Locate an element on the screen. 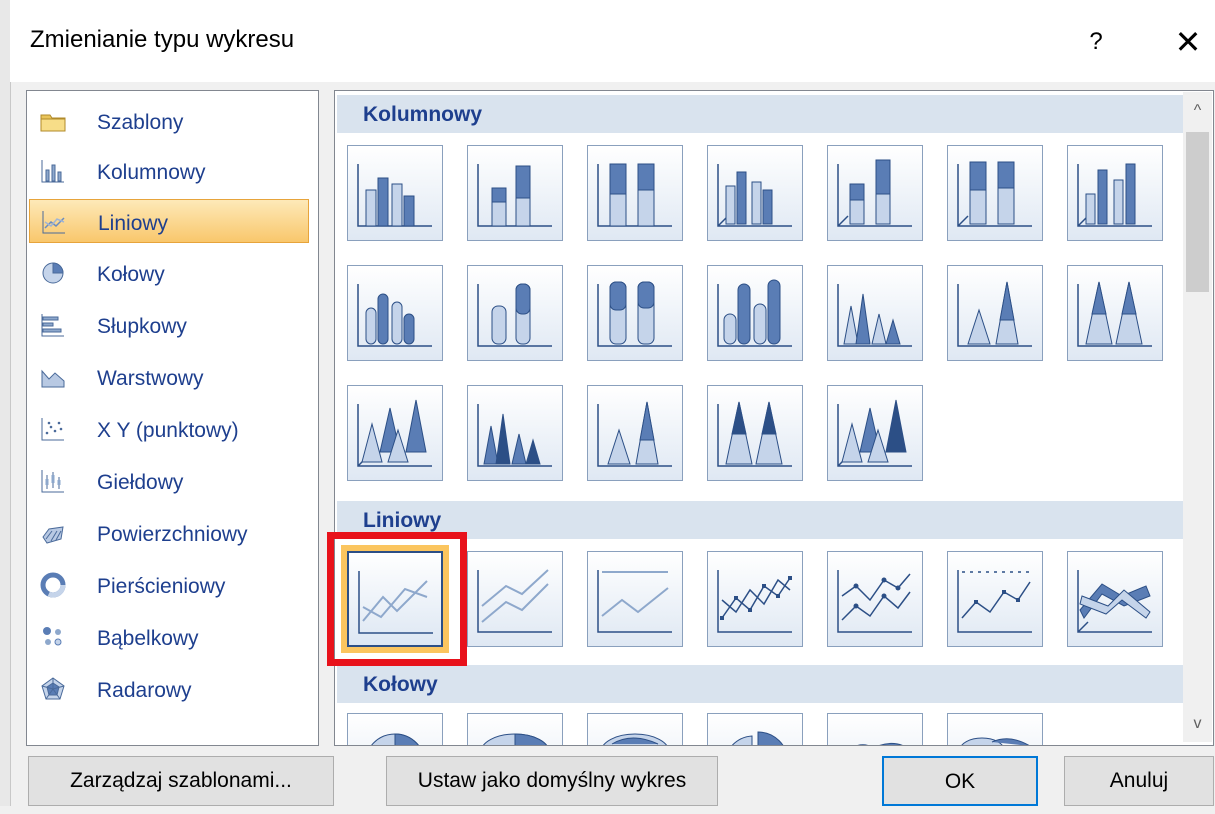  chart-type-label: X Y (punktowy) is located at coordinates (168, 430).